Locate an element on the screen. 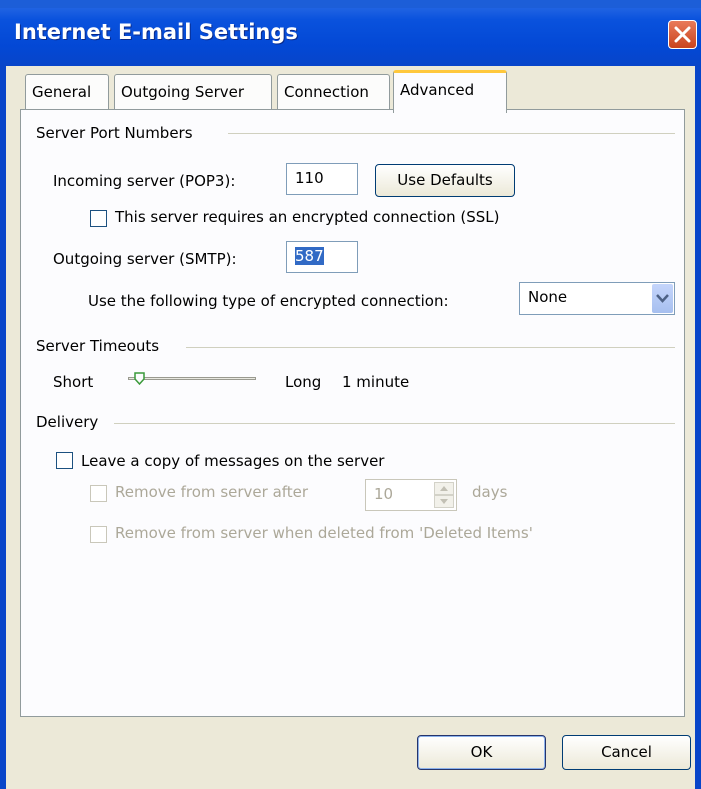  window-title: Internet E-mail Settings is located at coordinates (156, 32).